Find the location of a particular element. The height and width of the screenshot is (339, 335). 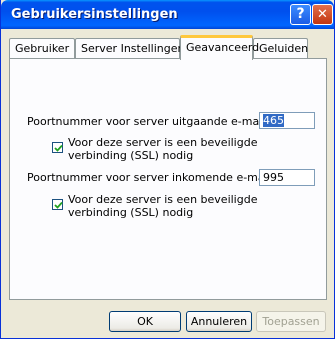

incoming-ssl-label-line2: verbinding (SSL) nodig is located at coordinates (131, 212).